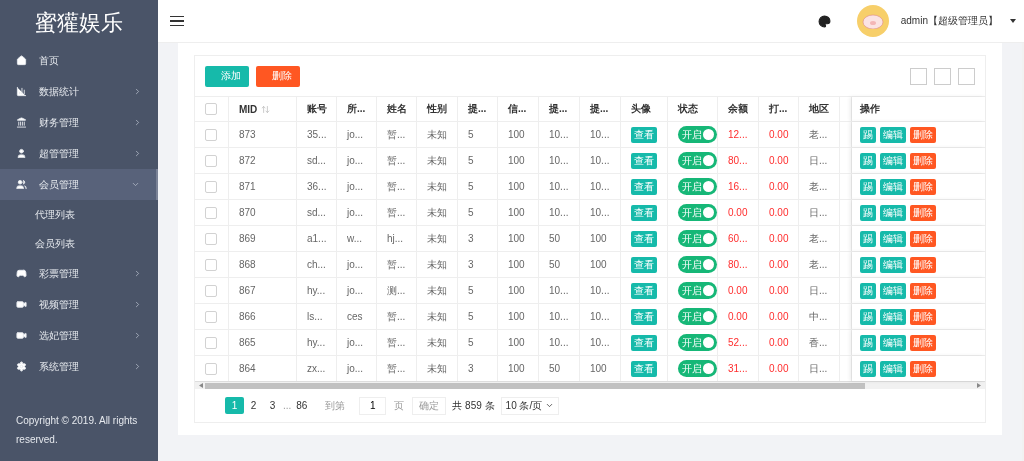 Image resolution: width=1024 pixels, height=461 pixels. What do you see at coordinates (79, 304) in the screenshot?
I see `sidebar-item: 视频管理` at bounding box center [79, 304].